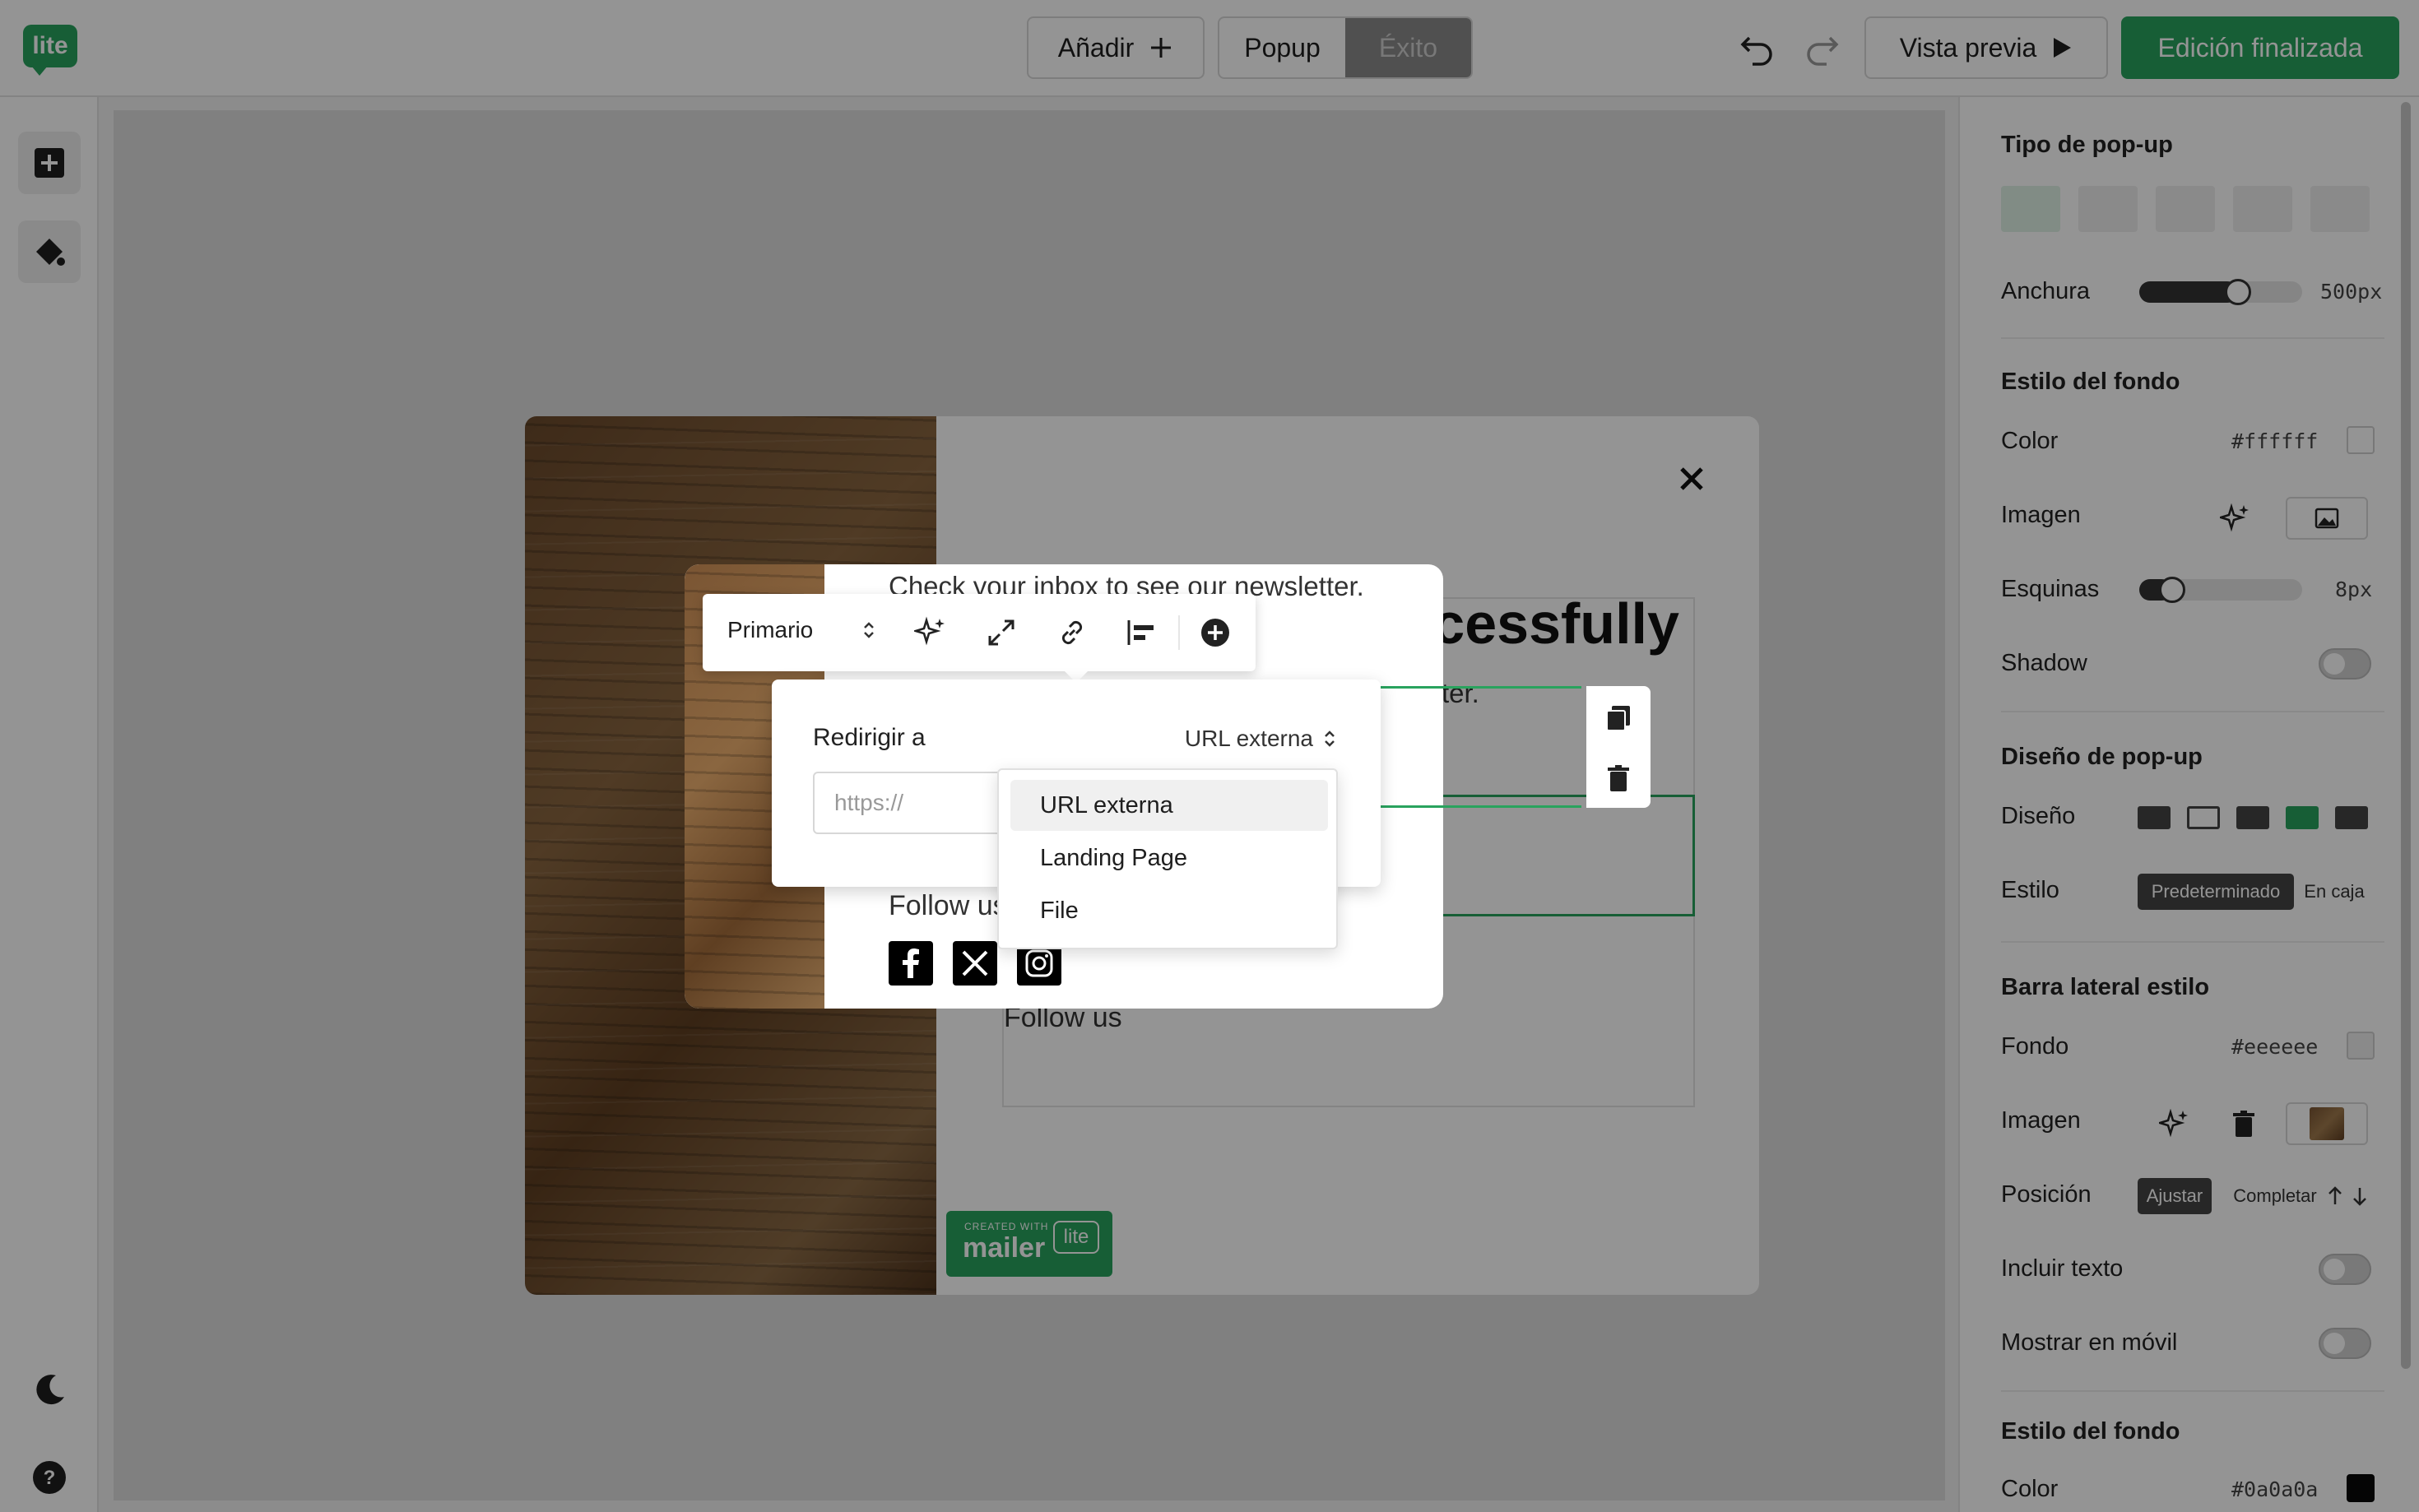  Describe the element at coordinates (1179, 632) in the screenshot. I see `toolbar-divider` at that location.